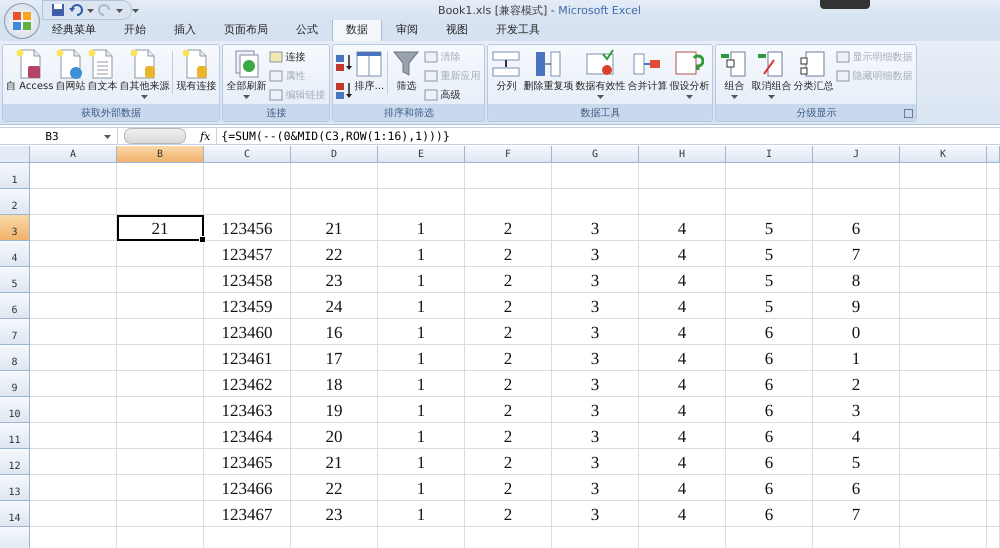  What do you see at coordinates (682, 154) in the screenshot?
I see `column-header: H` at bounding box center [682, 154].